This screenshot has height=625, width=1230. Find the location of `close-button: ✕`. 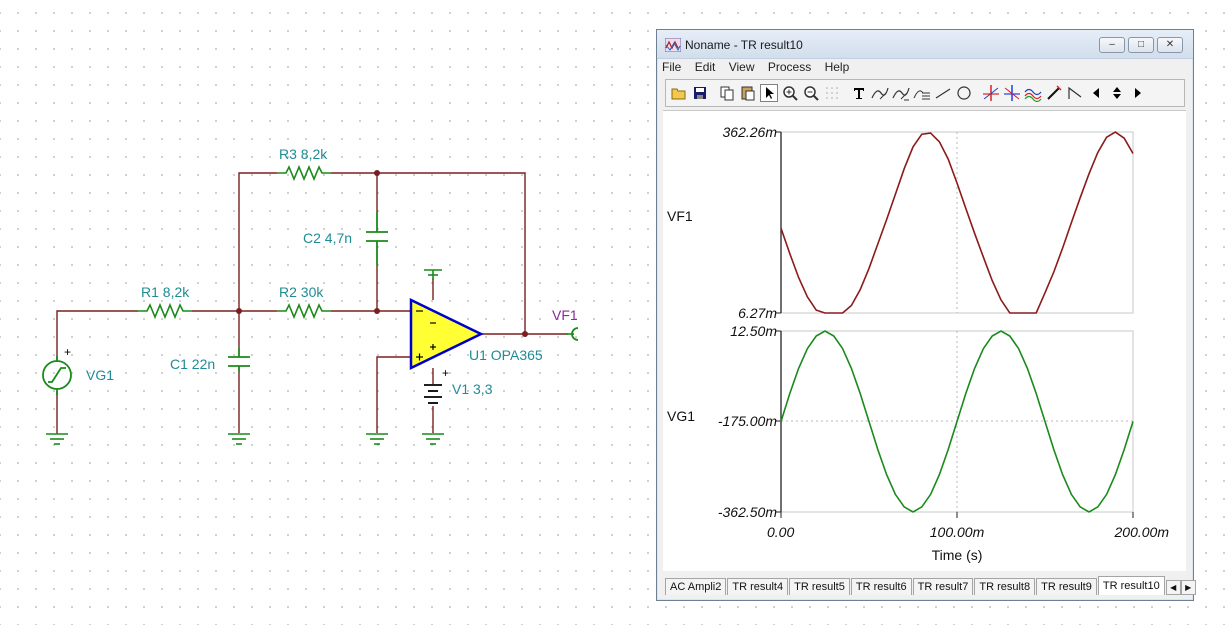

close-button: ✕ is located at coordinates (1170, 45).